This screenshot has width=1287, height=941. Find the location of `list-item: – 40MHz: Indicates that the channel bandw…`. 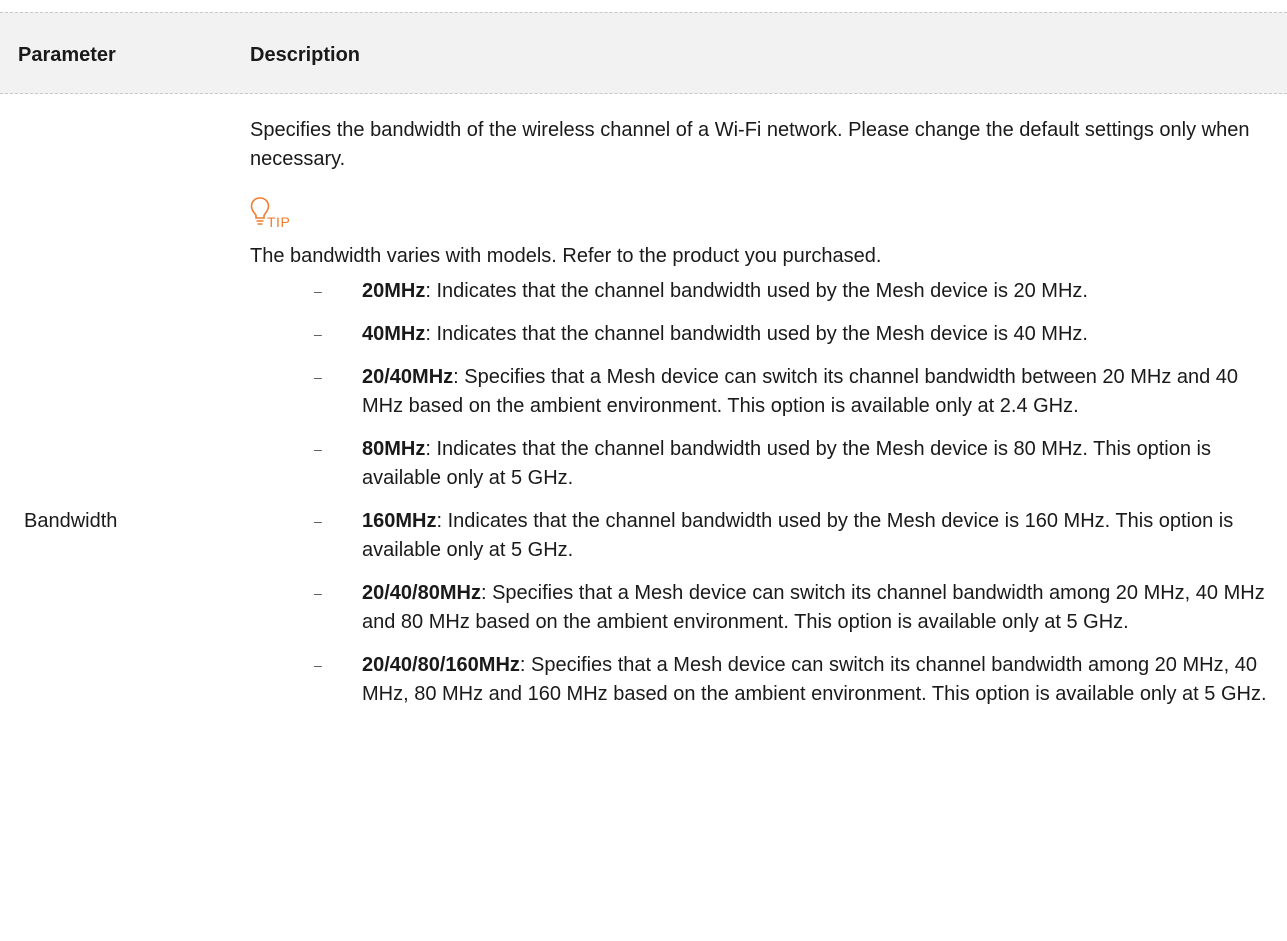

list-item: – 40MHz: Indicates that the channel bandw… is located at coordinates (760, 334).